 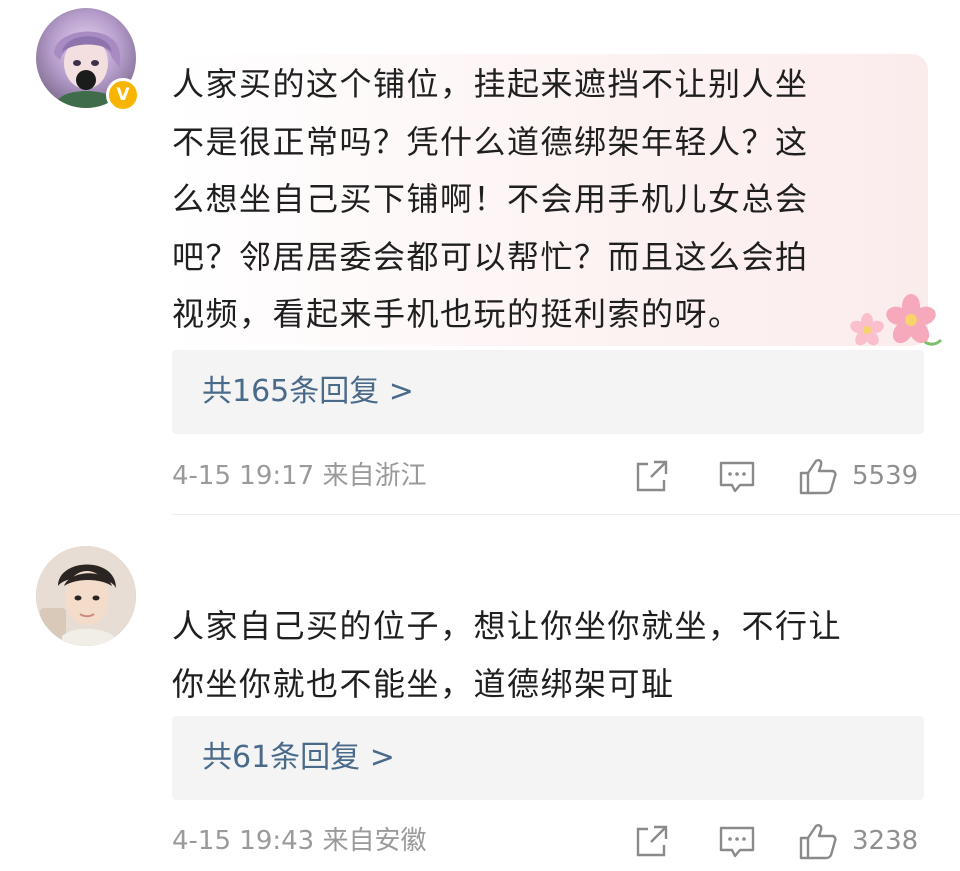 What do you see at coordinates (374, 476) in the screenshot?
I see `location: 来自浙江` at bounding box center [374, 476].